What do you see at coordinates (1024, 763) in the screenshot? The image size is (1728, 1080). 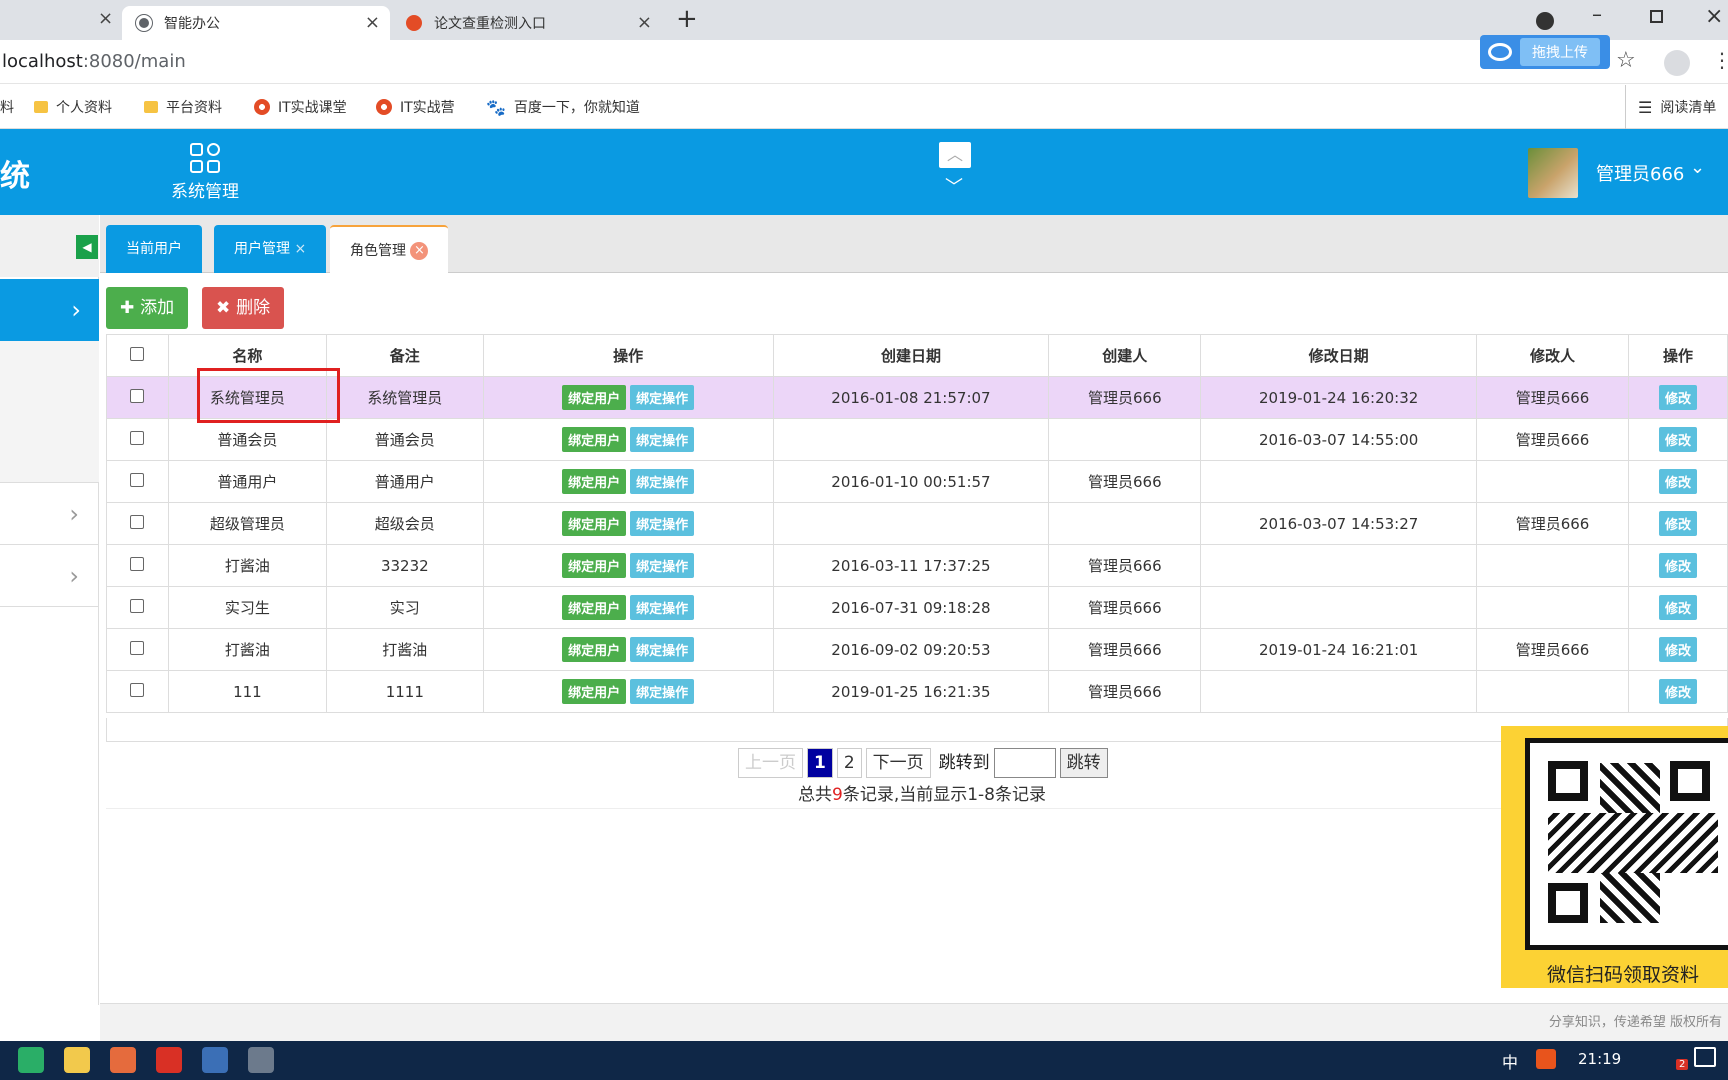 I see `jump-page-input` at bounding box center [1024, 763].